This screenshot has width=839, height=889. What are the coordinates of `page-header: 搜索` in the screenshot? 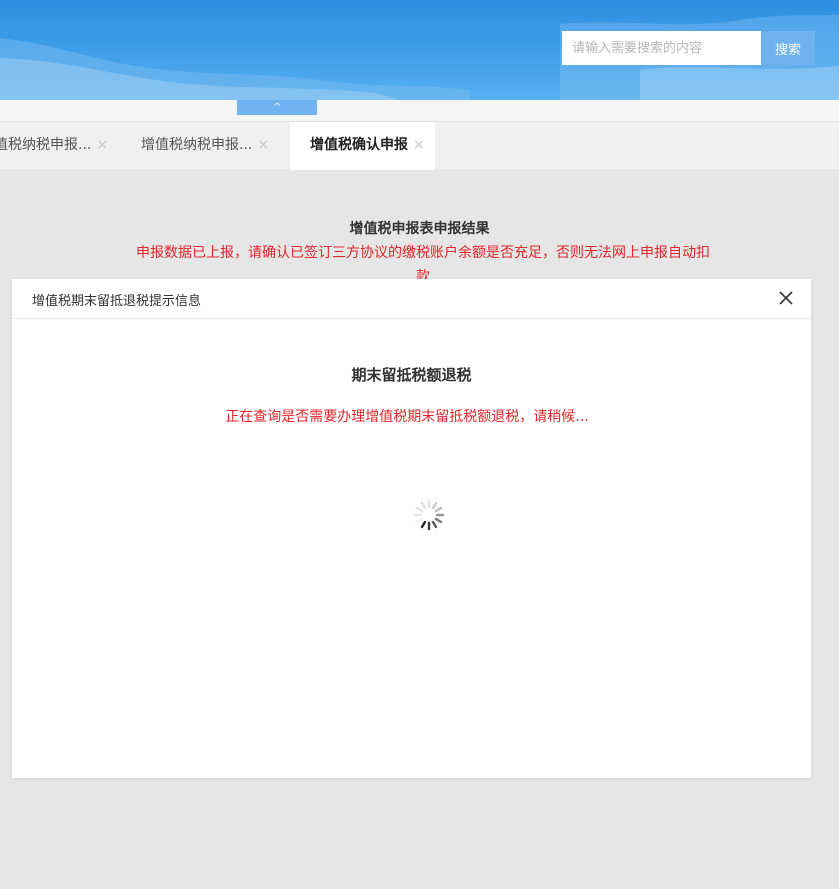 It's located at (419, 50).